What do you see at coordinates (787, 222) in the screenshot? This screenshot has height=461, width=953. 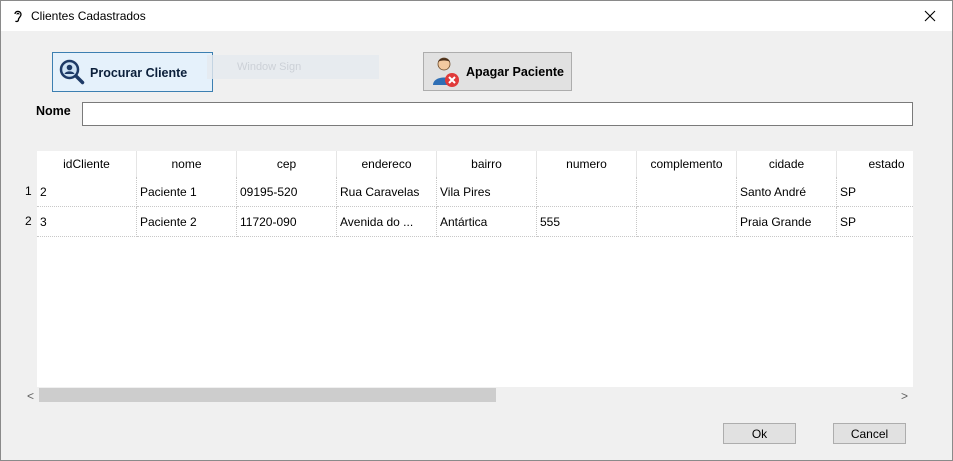 I see `table-cell: Praia Grande` at bounding box center [787, 222].